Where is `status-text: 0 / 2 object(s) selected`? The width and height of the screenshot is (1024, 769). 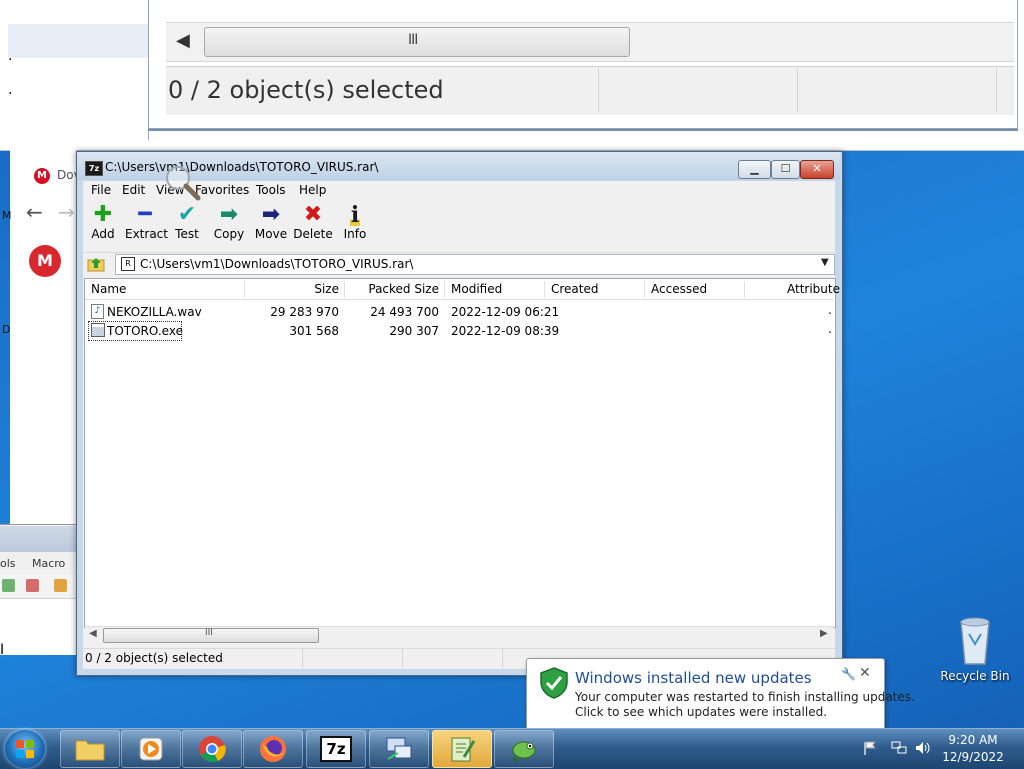 status-text: 0 / 2 object(s) selected is located at coordinates (154, 658).